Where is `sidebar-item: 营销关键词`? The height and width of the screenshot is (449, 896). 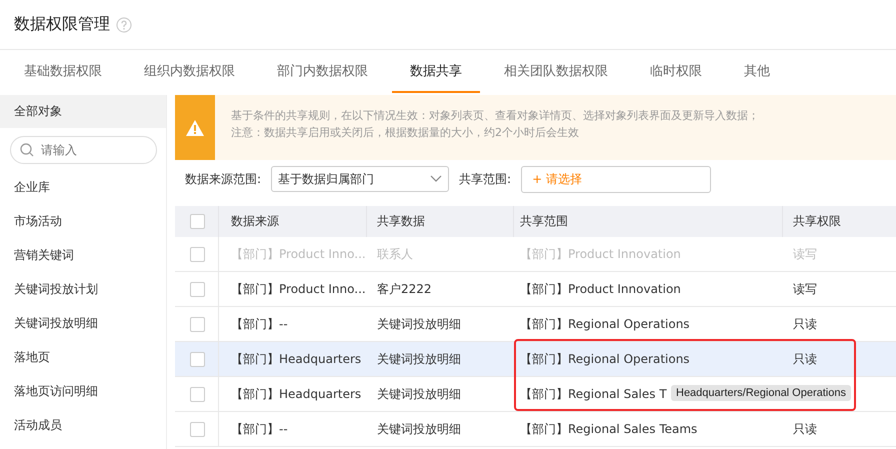
sidebar-item: 营销关键词 is located at coordinates (83, 255).